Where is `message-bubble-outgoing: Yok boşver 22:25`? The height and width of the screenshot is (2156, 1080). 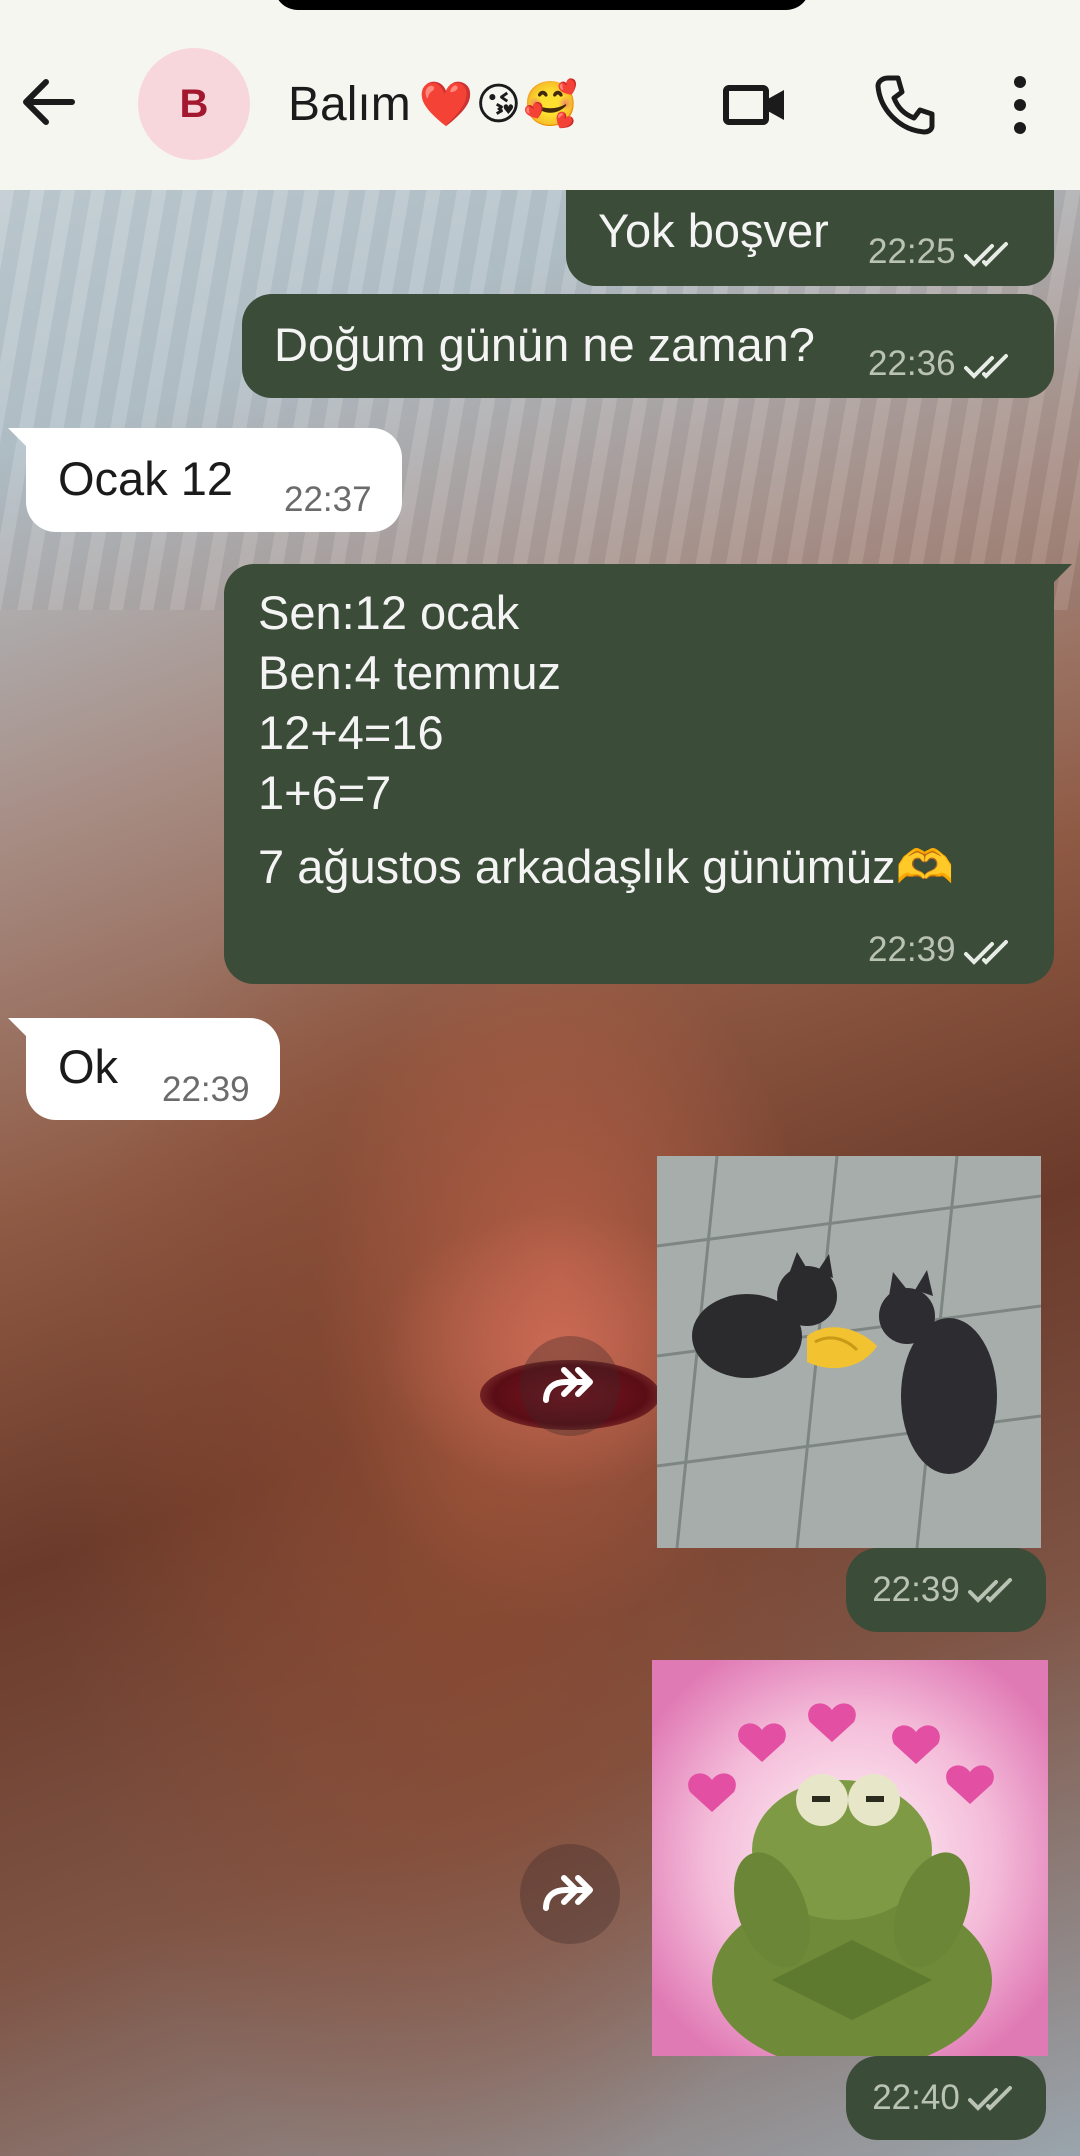
message-bubble-outgoing: Yok boşver 22:25 is located at coordinates (810, 233).